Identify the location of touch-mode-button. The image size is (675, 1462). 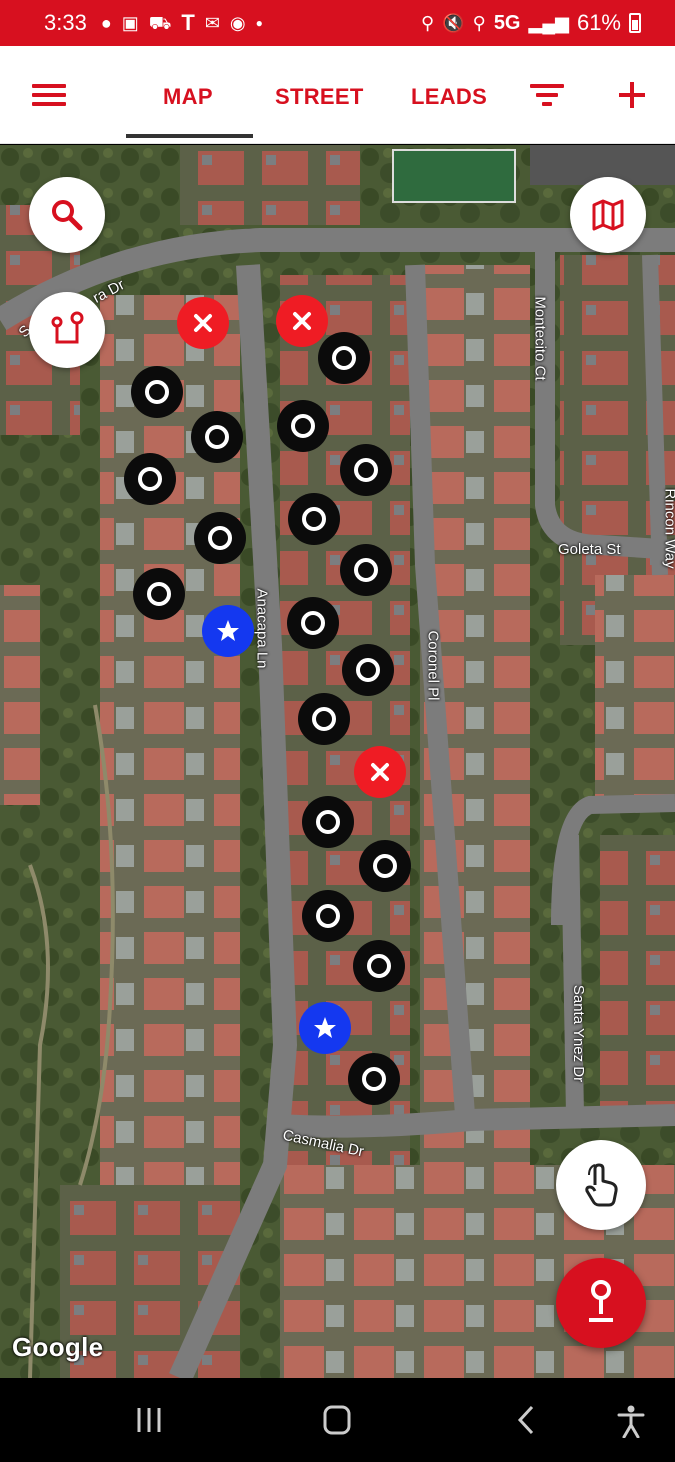
(601, 1185).